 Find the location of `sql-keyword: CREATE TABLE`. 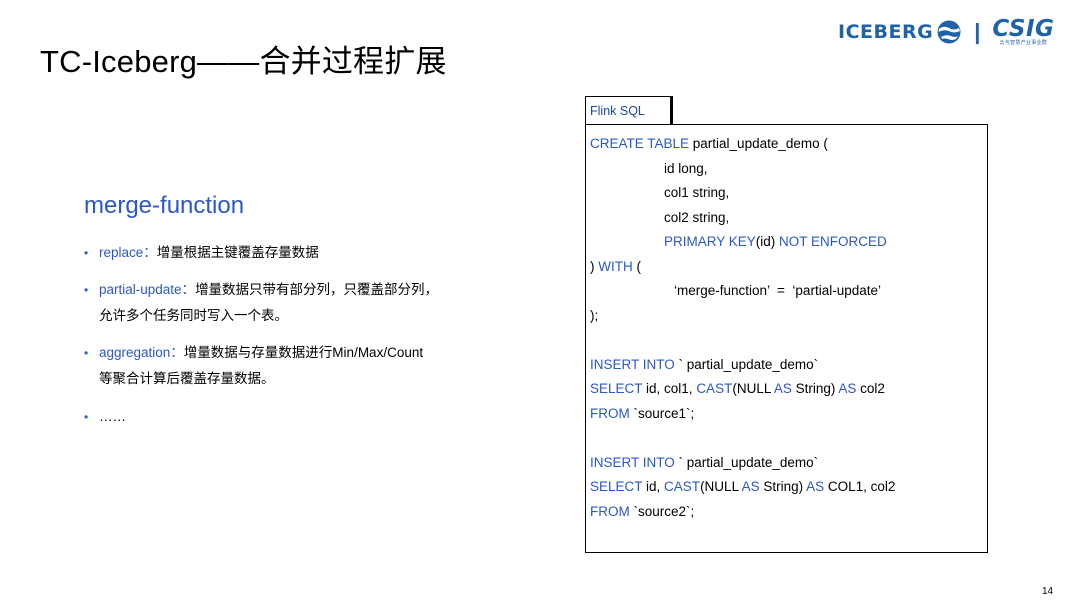

sql-keyword: CREATE TABLE is located at coordinates (640, 143).